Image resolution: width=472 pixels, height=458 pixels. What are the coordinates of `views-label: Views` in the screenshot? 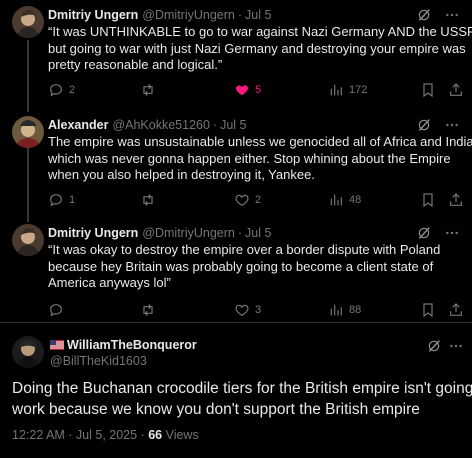 It's located at (180, 435).